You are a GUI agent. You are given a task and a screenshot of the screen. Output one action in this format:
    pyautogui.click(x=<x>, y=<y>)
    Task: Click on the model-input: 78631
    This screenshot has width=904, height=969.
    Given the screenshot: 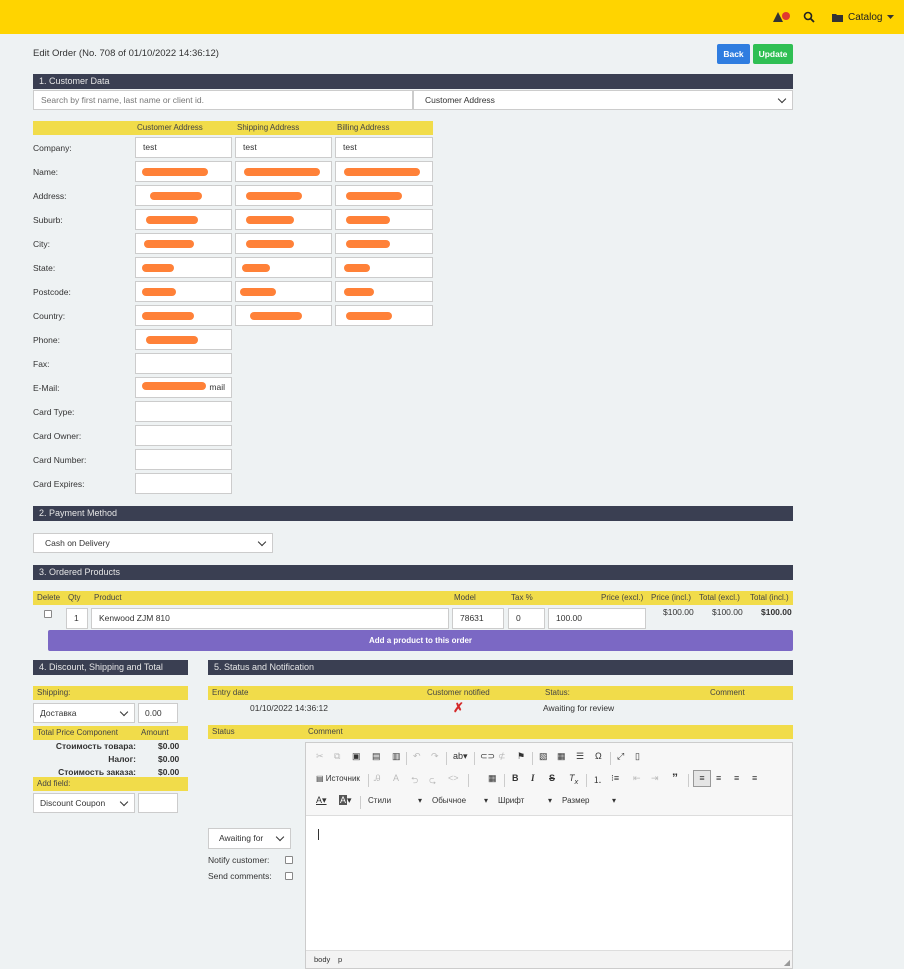 What is the action you would take?
    pyautogui.click(x=478, y=618)
    